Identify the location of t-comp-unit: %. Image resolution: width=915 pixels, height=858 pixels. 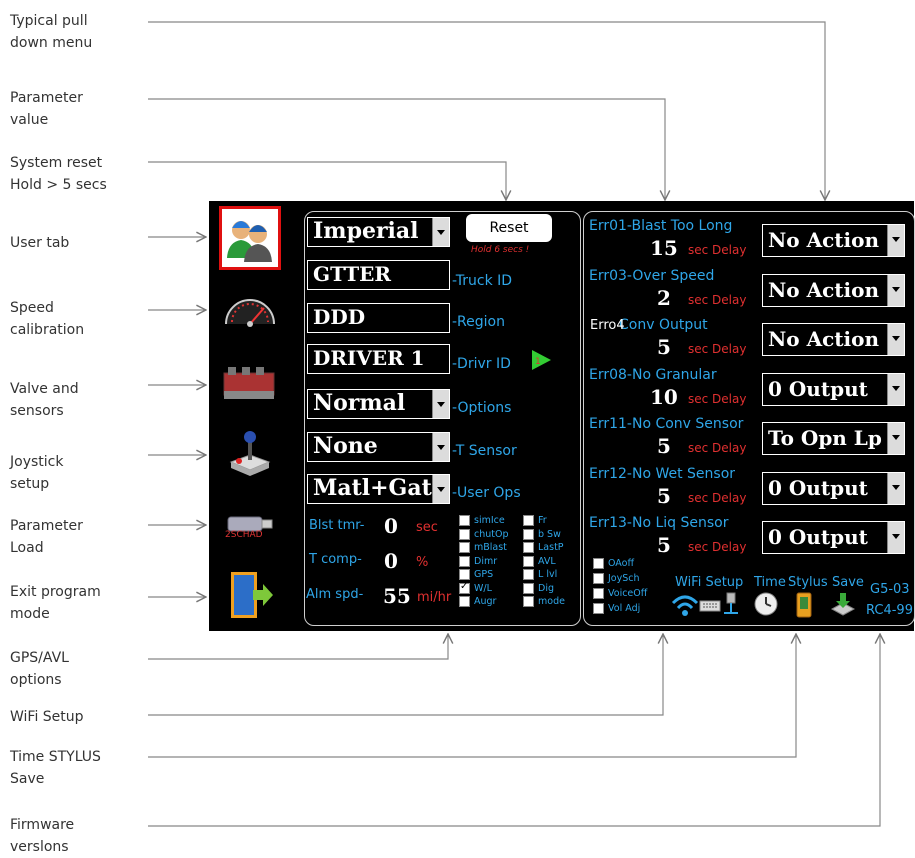
(422, 562).